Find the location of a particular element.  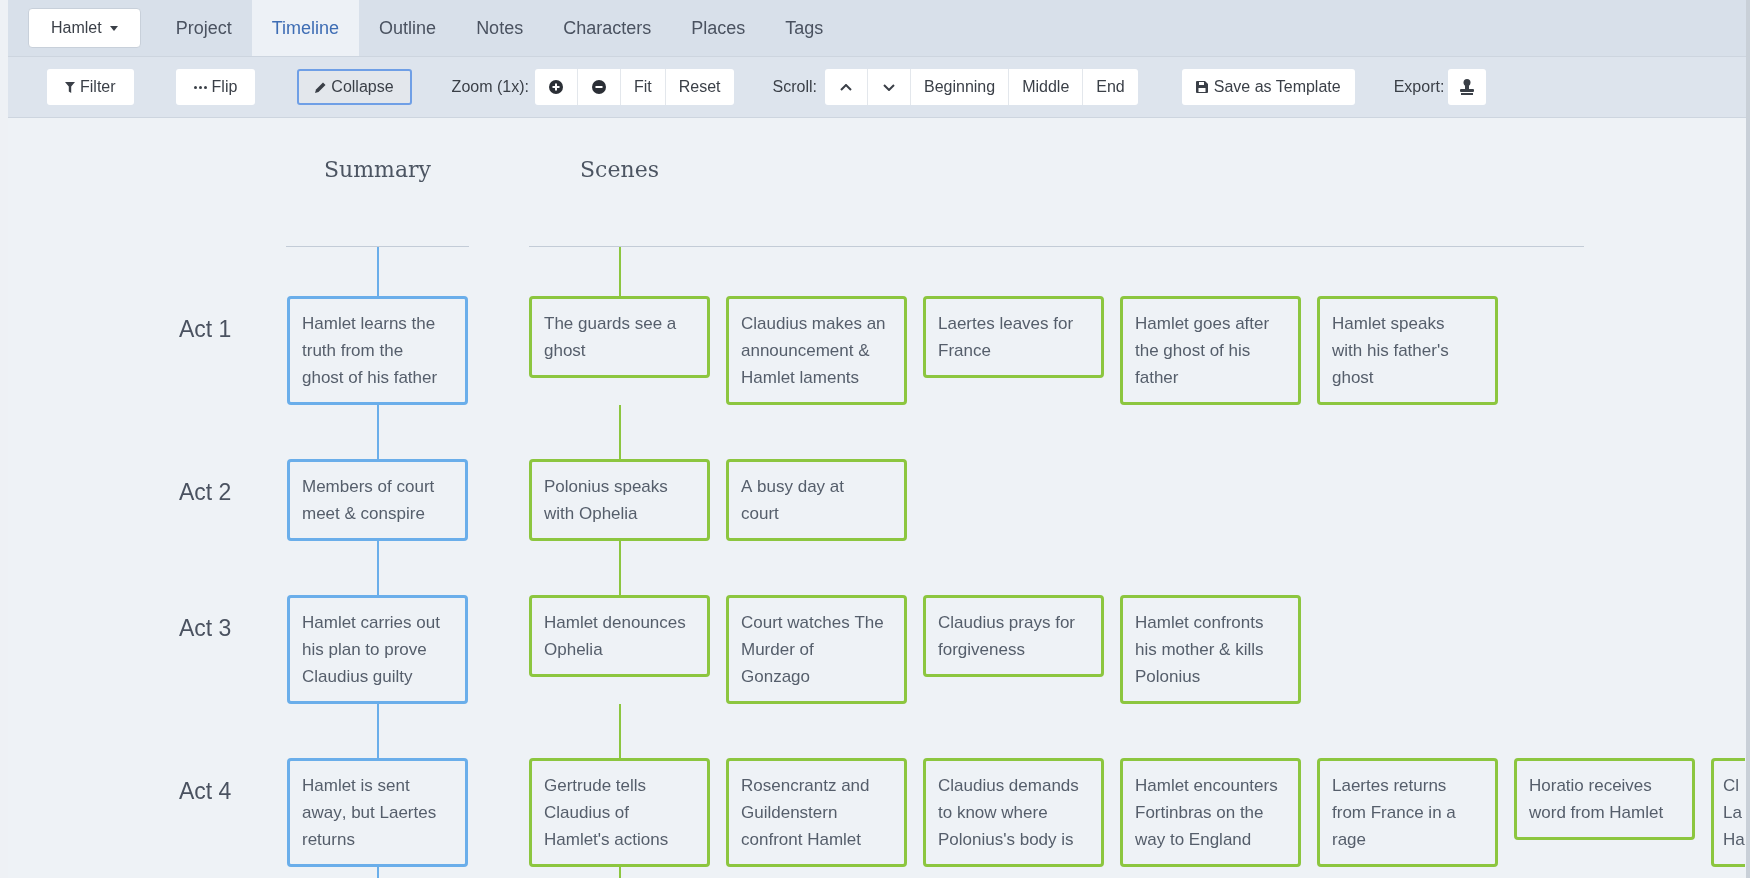

nav-tab: Project is located at coordinates (203, 28).